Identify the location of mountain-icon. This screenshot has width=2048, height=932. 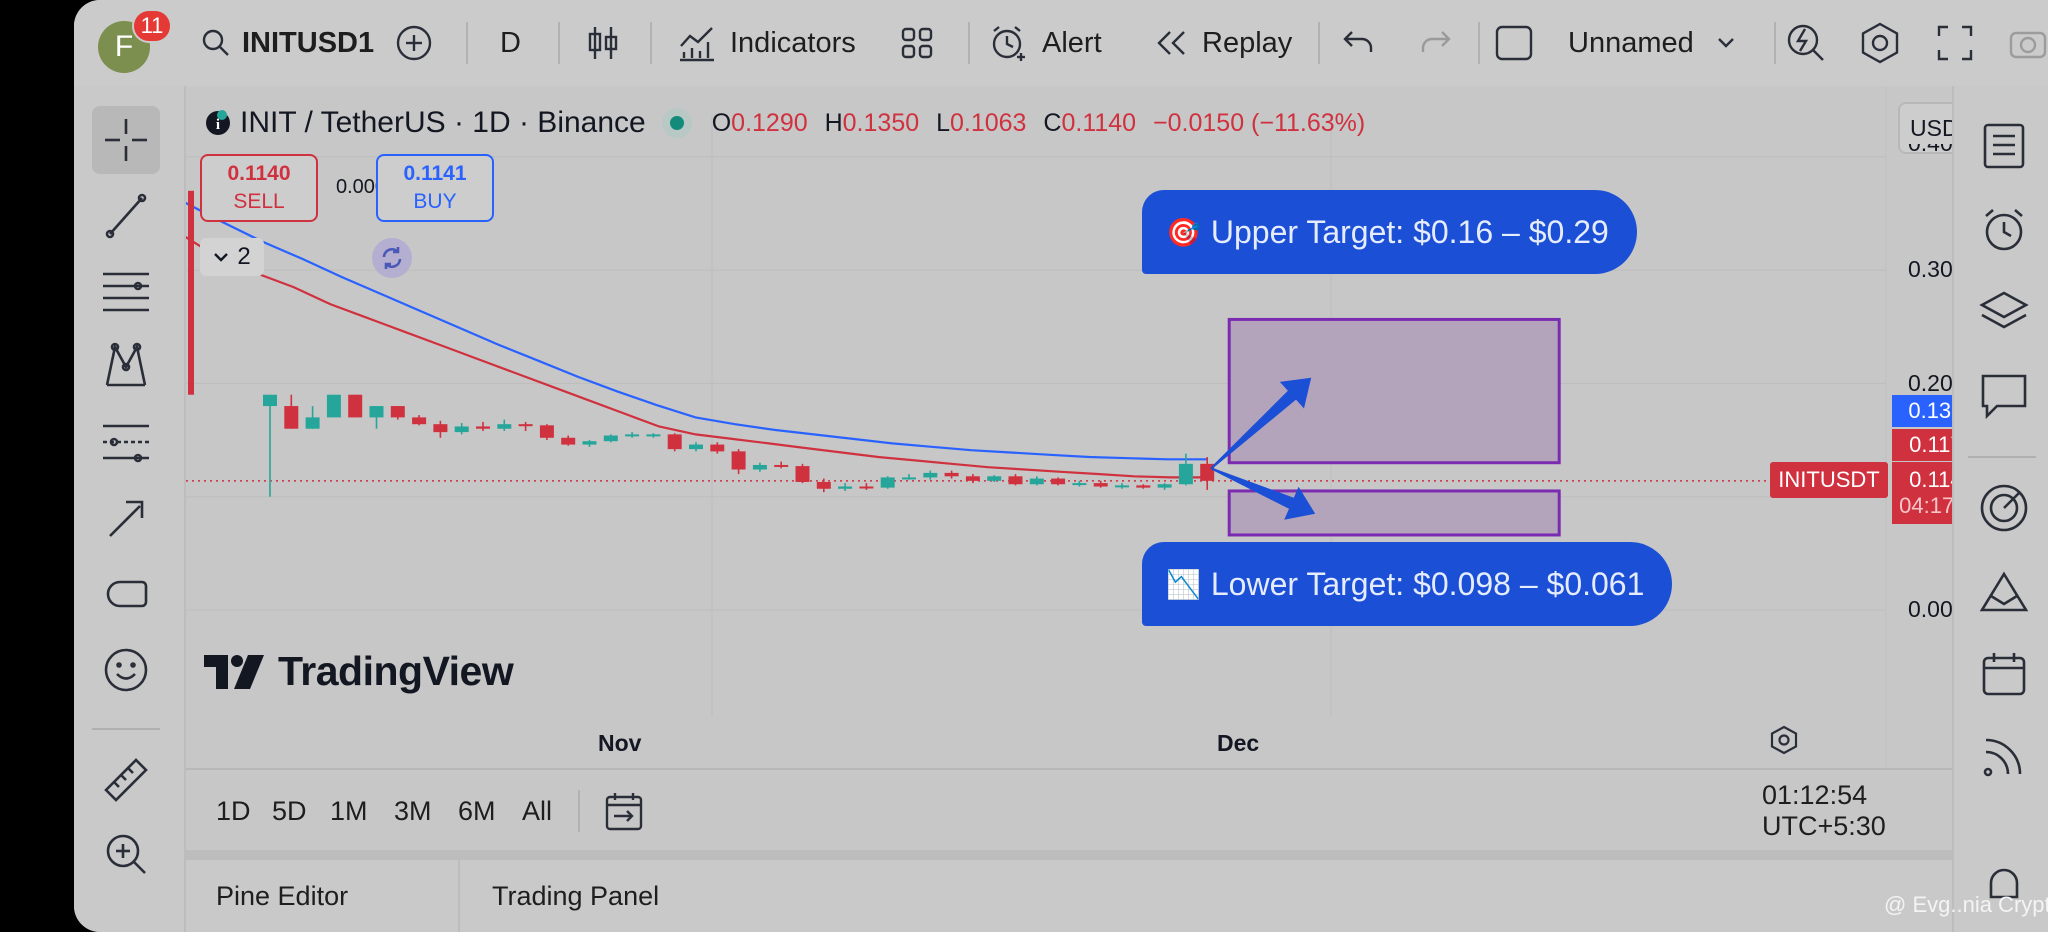
(2004, 592).